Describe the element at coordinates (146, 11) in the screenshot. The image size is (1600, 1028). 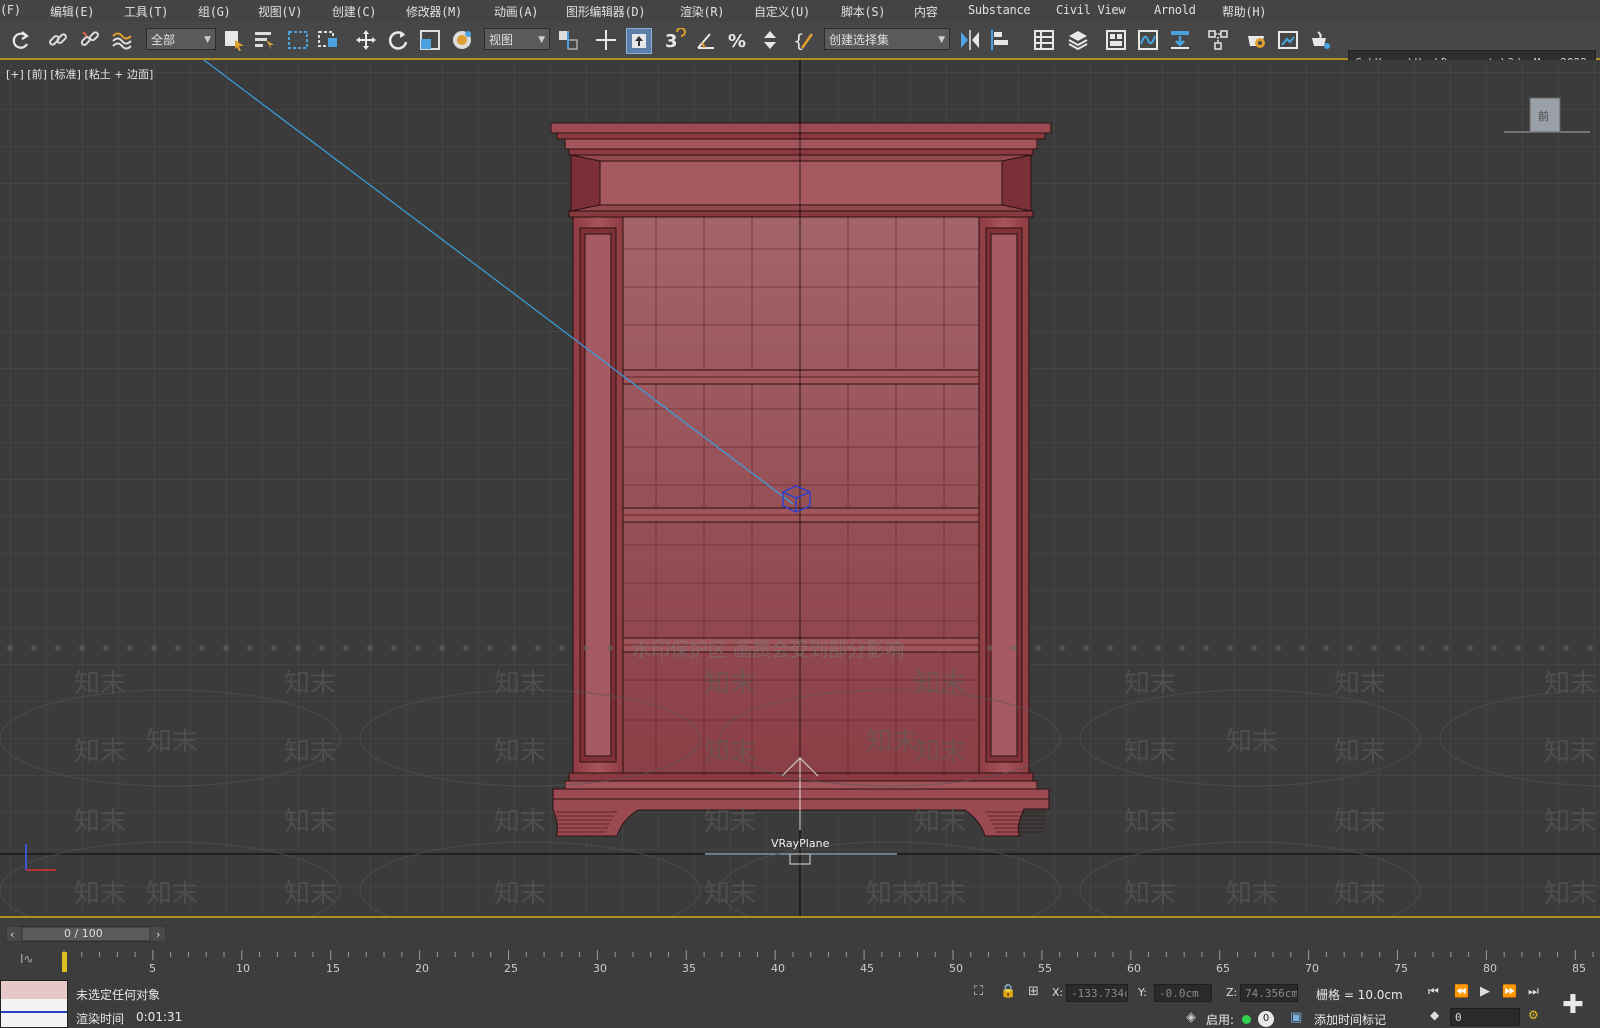
I see `menu-tools: 工具(T)` at that location.